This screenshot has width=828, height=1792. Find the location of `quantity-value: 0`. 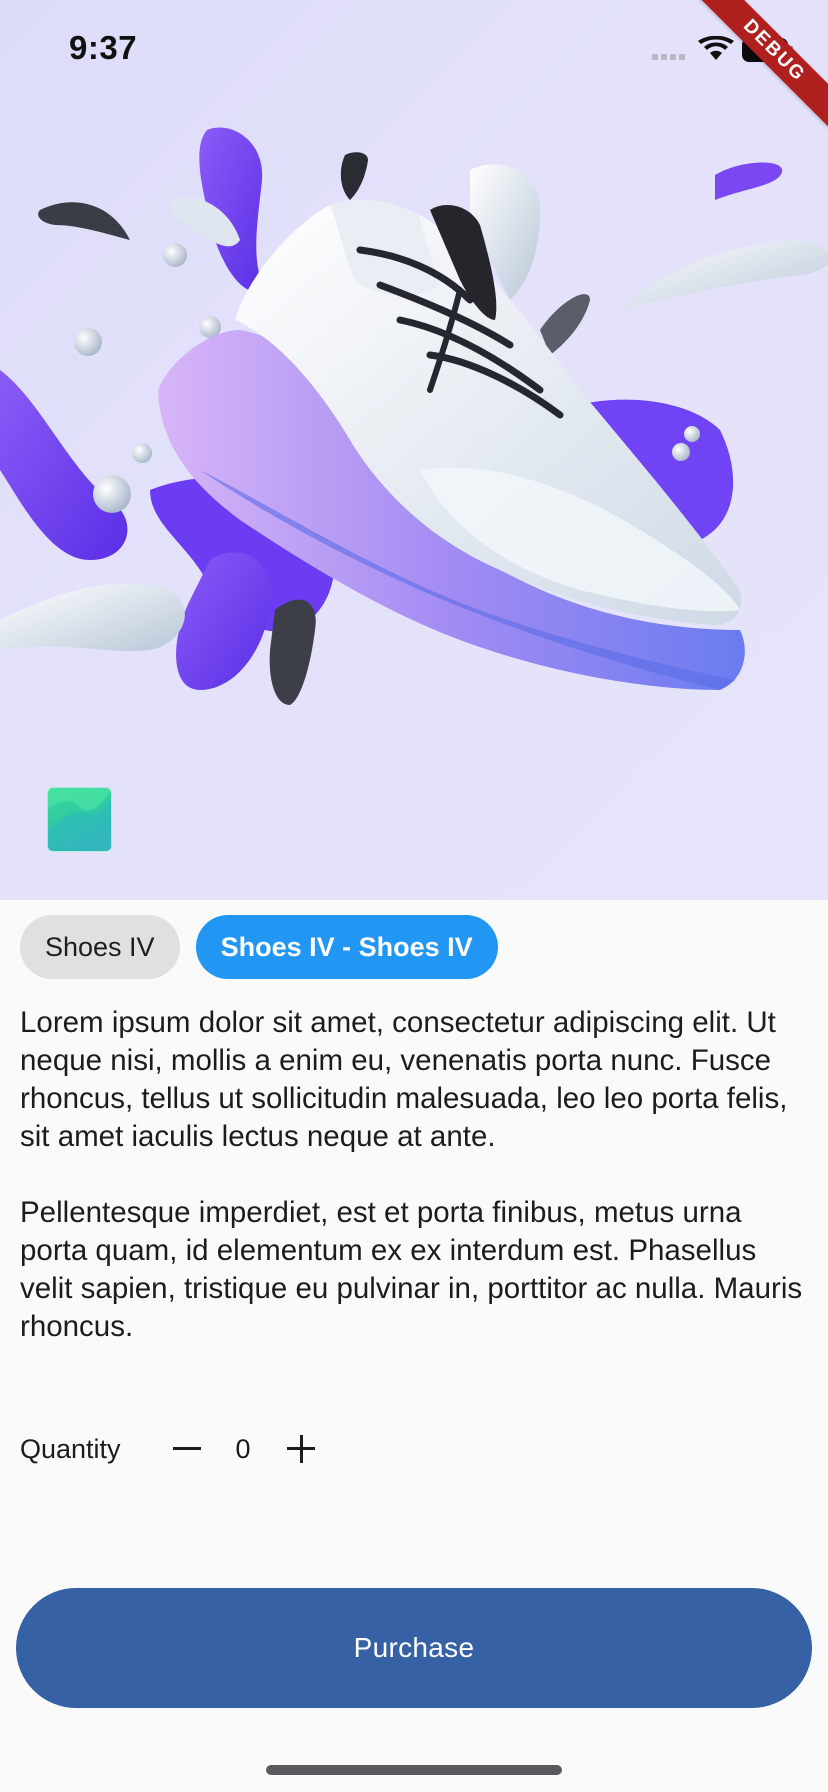

quantity-value: 0 is located at coordinates (243, 1448).